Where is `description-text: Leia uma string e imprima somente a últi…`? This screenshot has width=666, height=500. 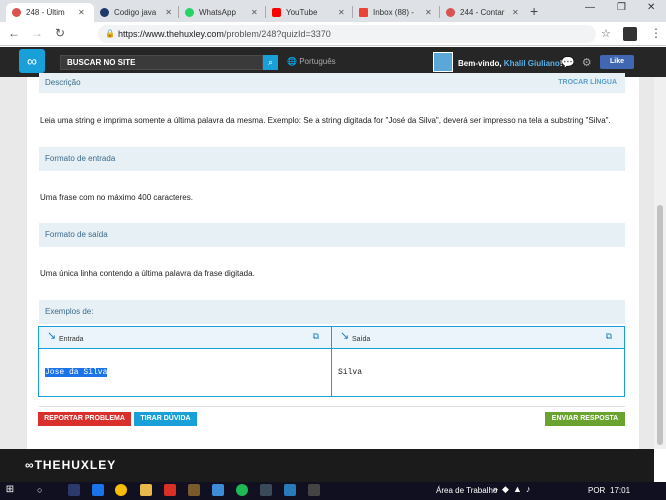 description-text: Leia uma string e imprima somente a últi… is located at coordinates (325, 120).